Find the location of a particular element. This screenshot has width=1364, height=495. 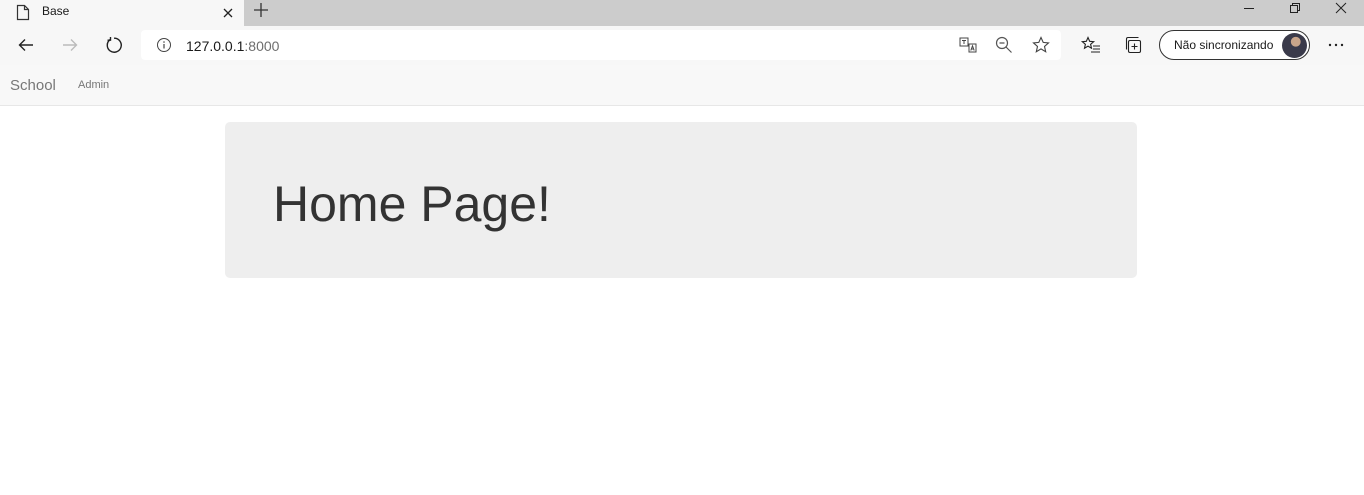

browser-tab-strip: Base is located at coordinates (682, 13).